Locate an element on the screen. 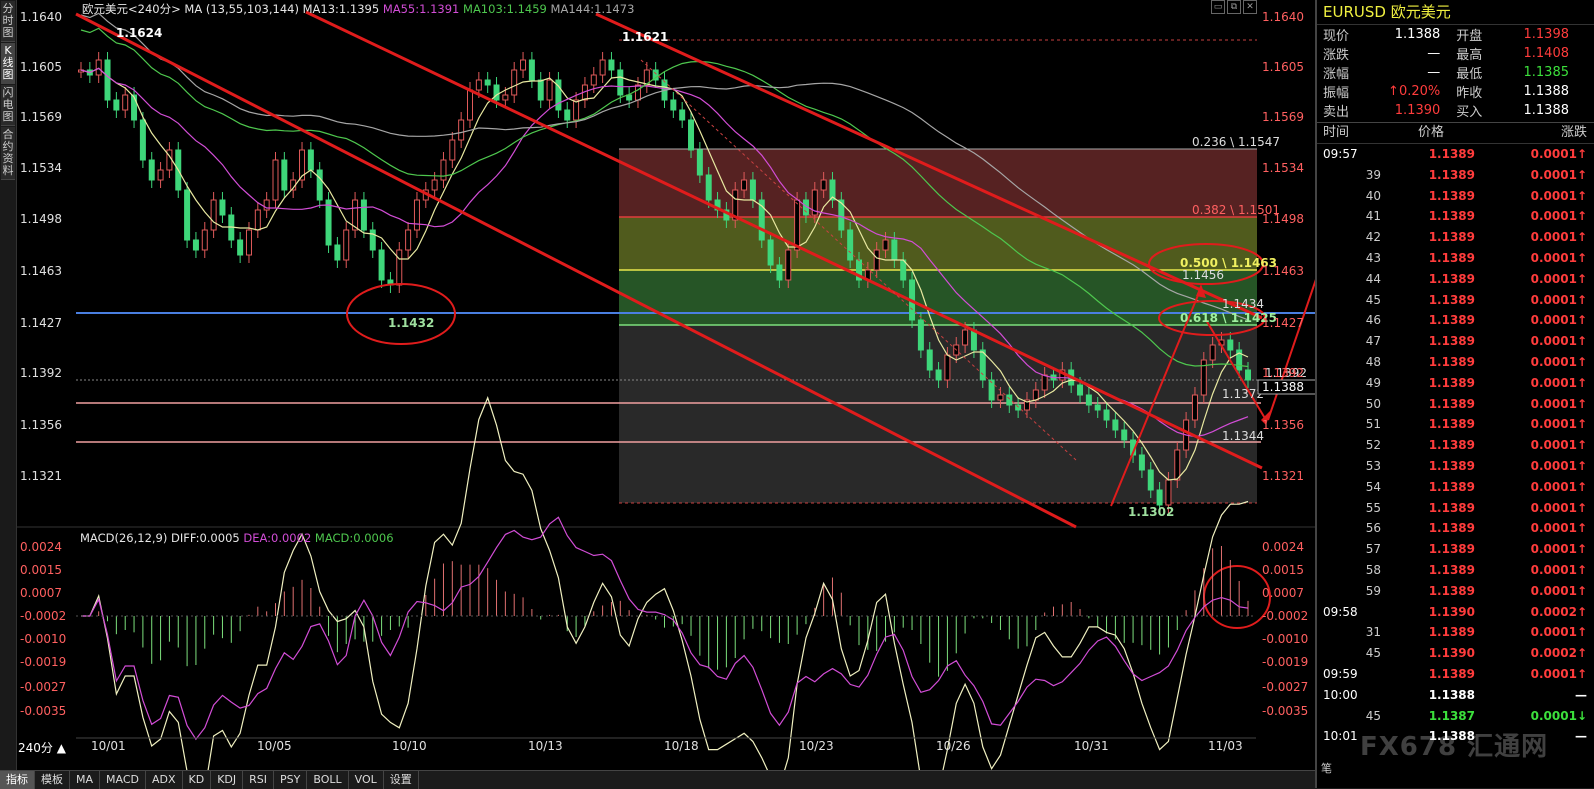  close-icon: ✕ is located at coordinates (1250, 7).